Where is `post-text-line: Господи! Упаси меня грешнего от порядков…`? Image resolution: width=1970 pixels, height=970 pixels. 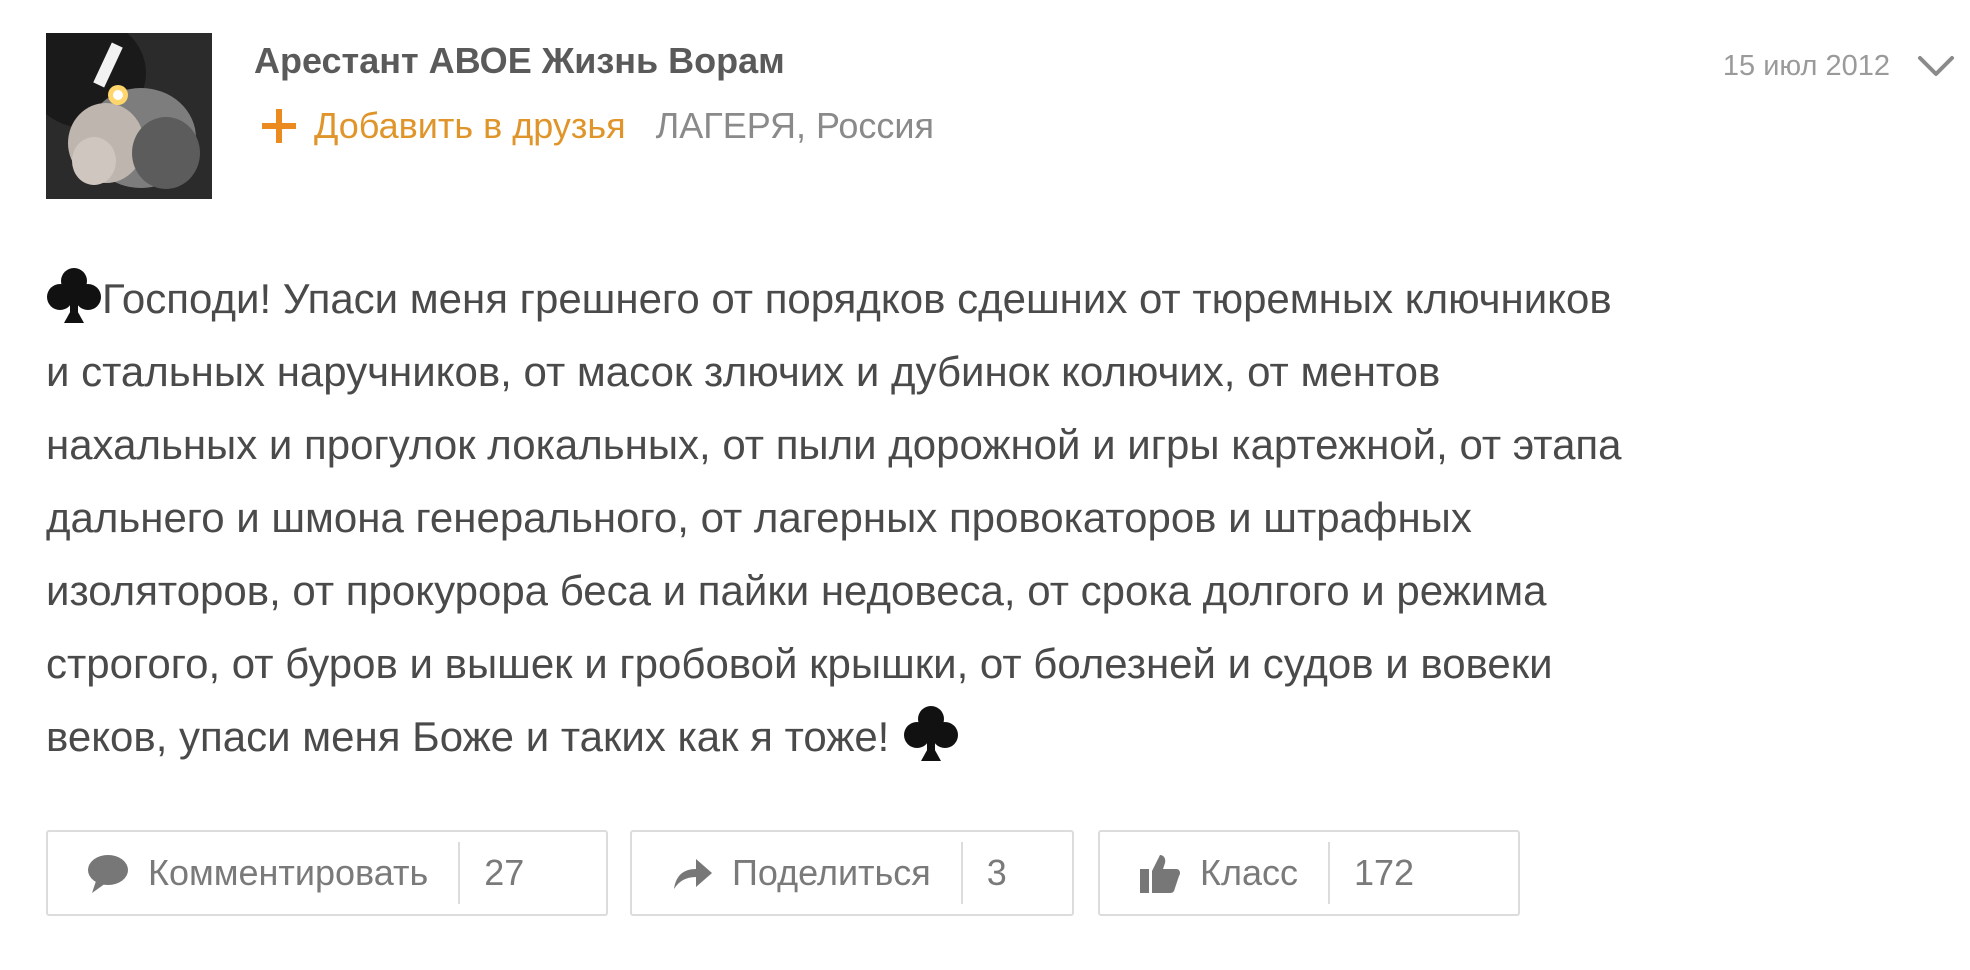 post-text-line: Господи! Упаси меня грешнего от порядков… is located at coordinates (996, 298).